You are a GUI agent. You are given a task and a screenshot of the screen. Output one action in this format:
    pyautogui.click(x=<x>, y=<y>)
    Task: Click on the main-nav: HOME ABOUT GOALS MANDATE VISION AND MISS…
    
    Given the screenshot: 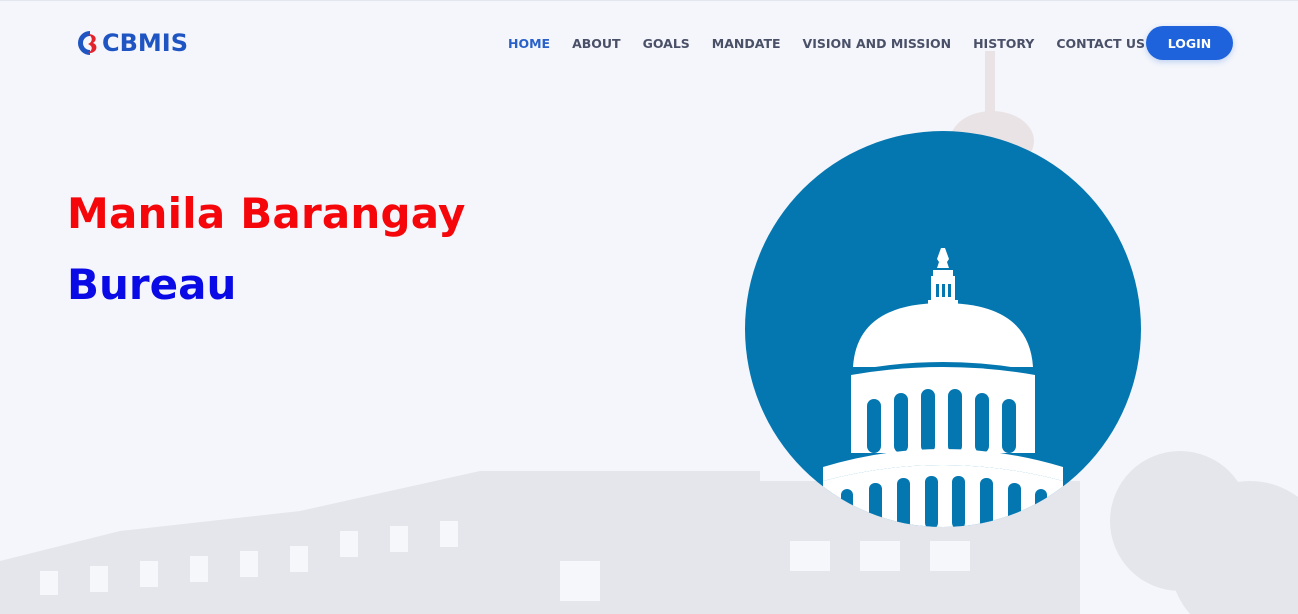 What is the action you would take?
    pyautogui.click(x=829, y=43)
    